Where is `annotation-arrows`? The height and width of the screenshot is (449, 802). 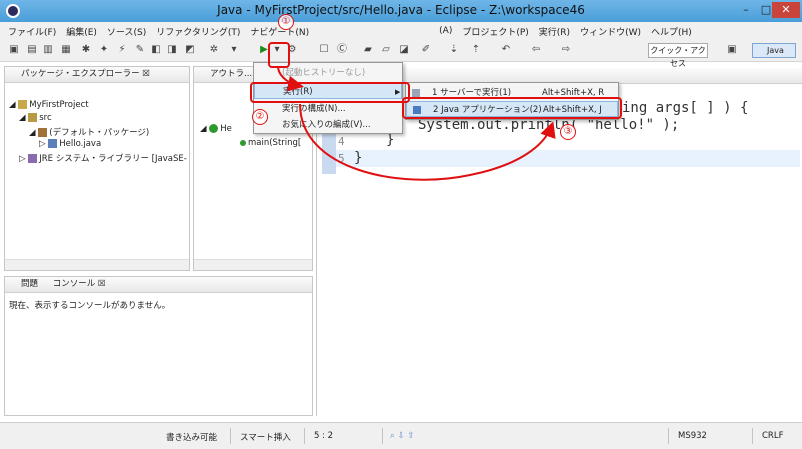
annotation-arrows is located at coordinates (416, 124).